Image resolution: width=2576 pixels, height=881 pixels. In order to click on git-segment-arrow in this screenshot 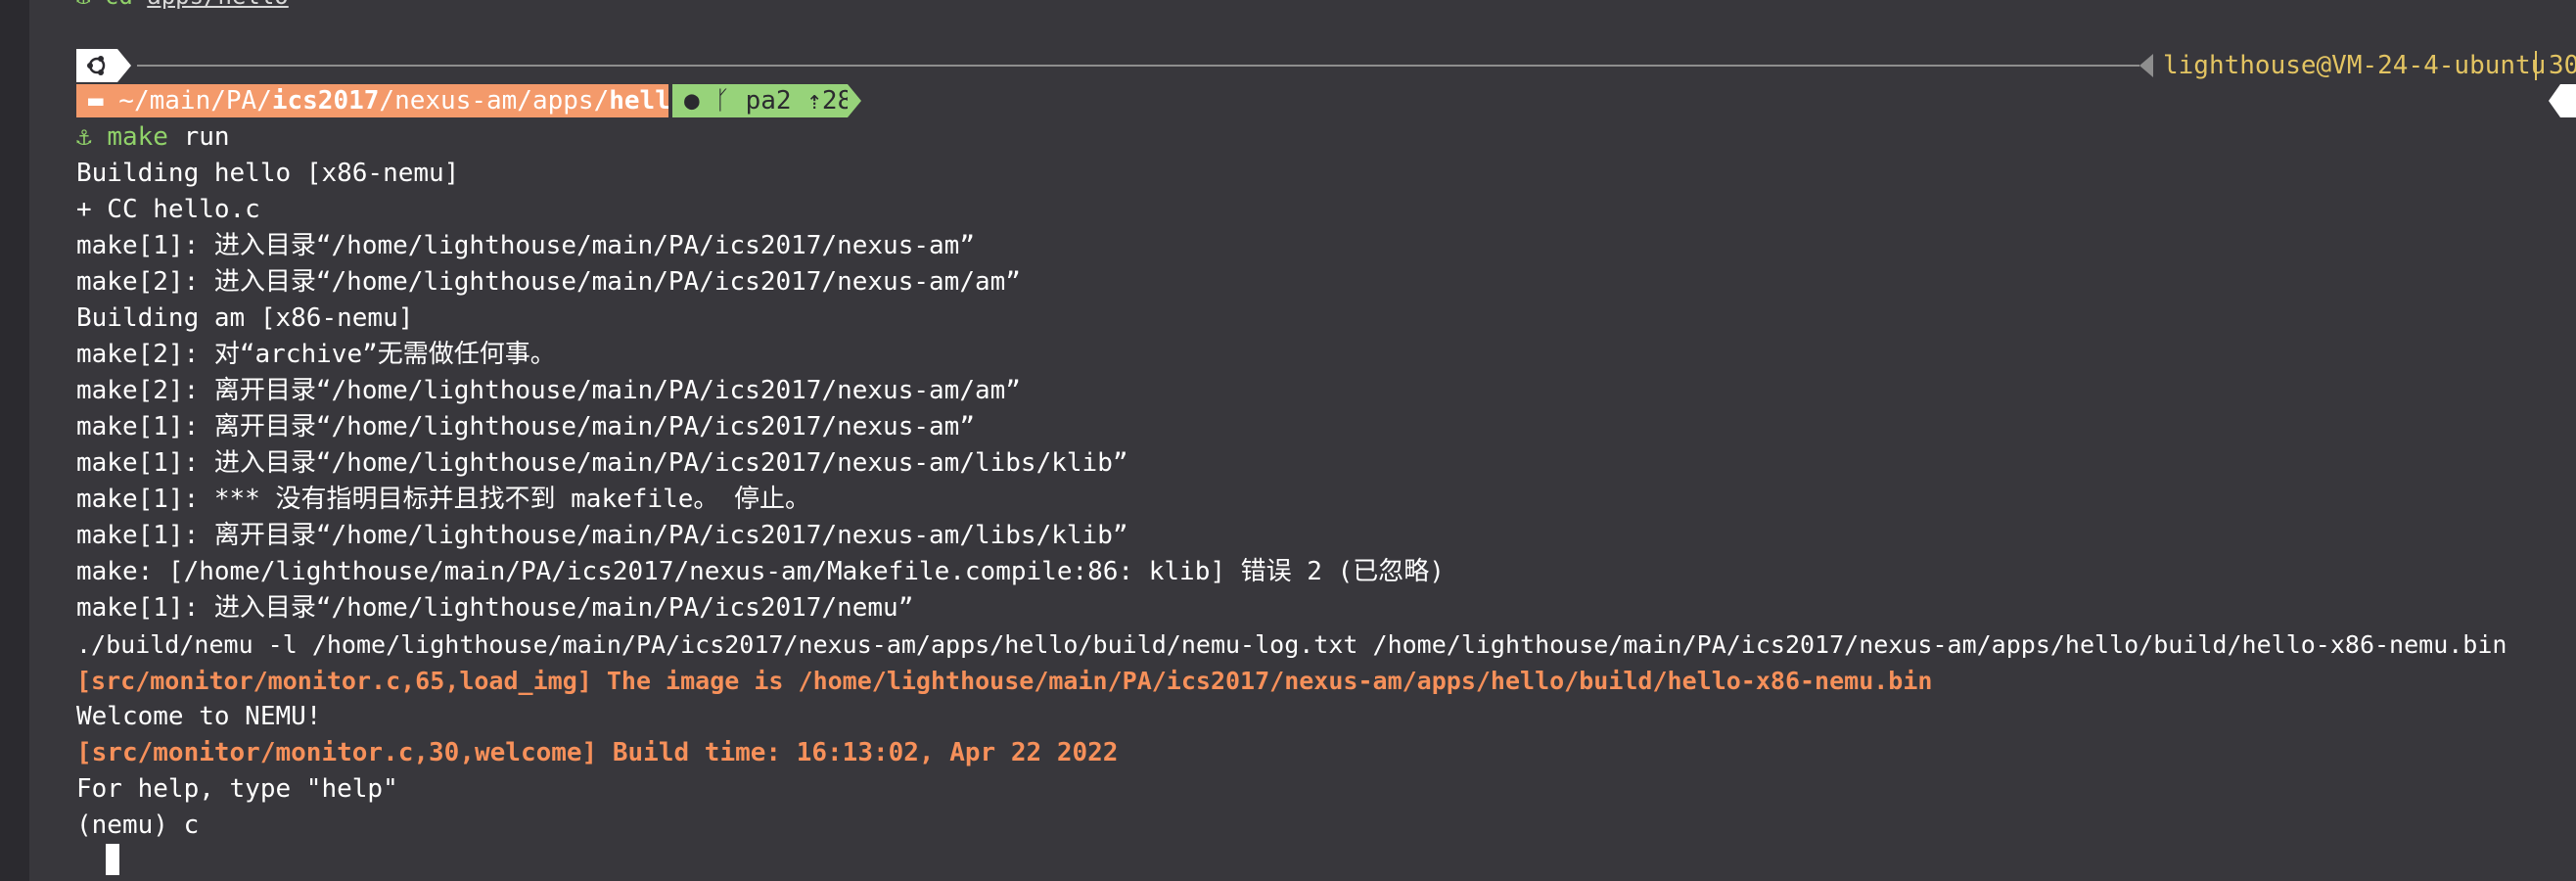, I will do `click(855, 101)`.